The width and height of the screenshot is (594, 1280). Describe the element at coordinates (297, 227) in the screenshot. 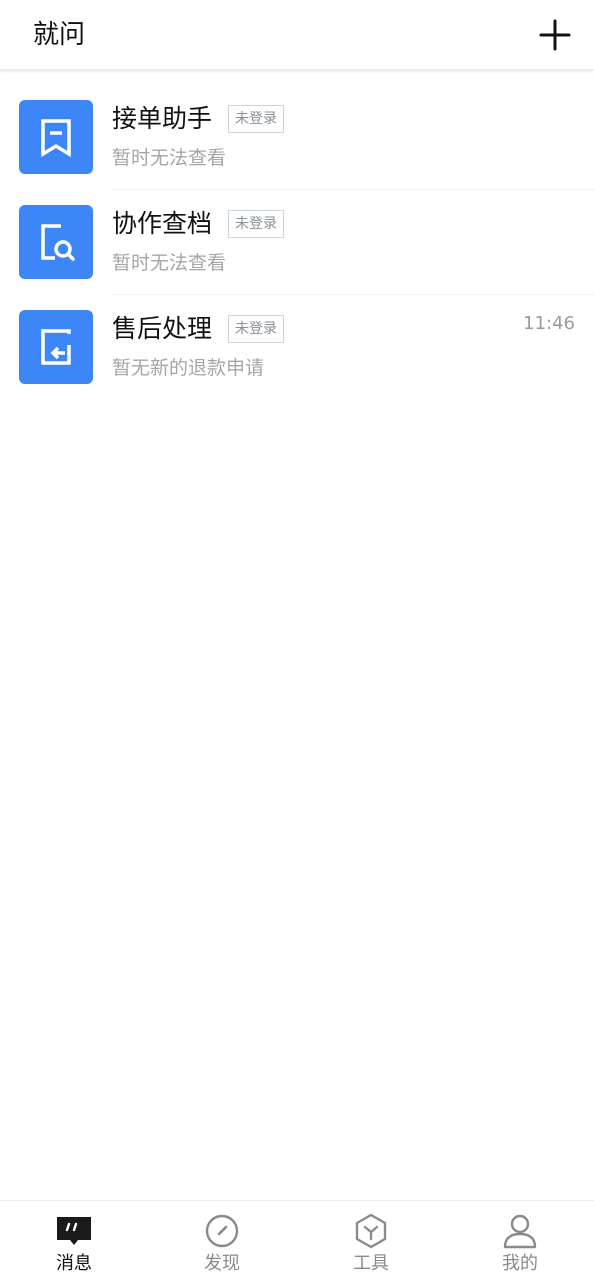

I see `message-item-archive-collab: 协作查档 未登录 暂时无法查看` at that location.